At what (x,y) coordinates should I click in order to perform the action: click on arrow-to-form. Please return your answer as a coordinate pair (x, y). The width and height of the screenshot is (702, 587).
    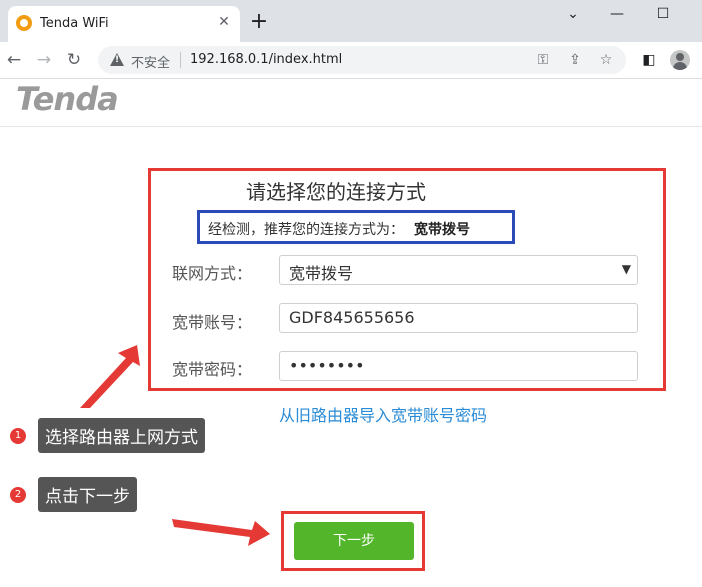
    Looking at the image, I should click on (110, 376).